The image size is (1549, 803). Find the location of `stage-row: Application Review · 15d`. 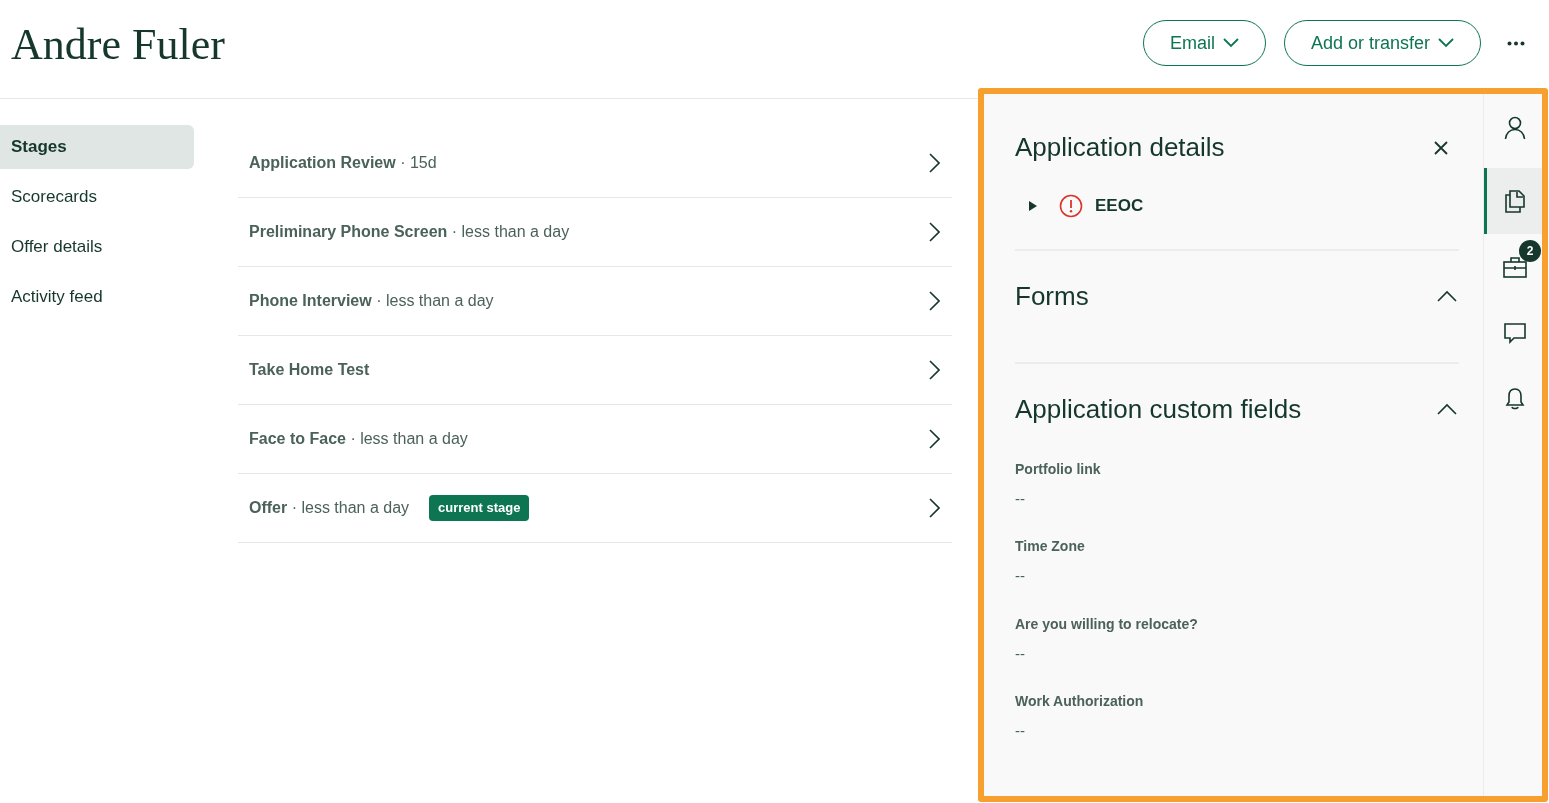

stage-row: Application Review · 15d is located at coordinates (595, 163).